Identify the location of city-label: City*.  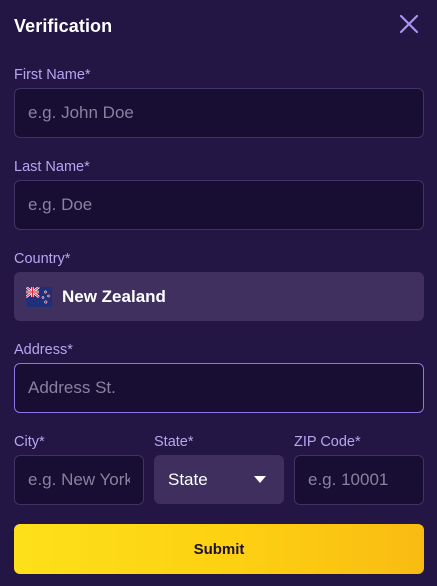
(29, 442).